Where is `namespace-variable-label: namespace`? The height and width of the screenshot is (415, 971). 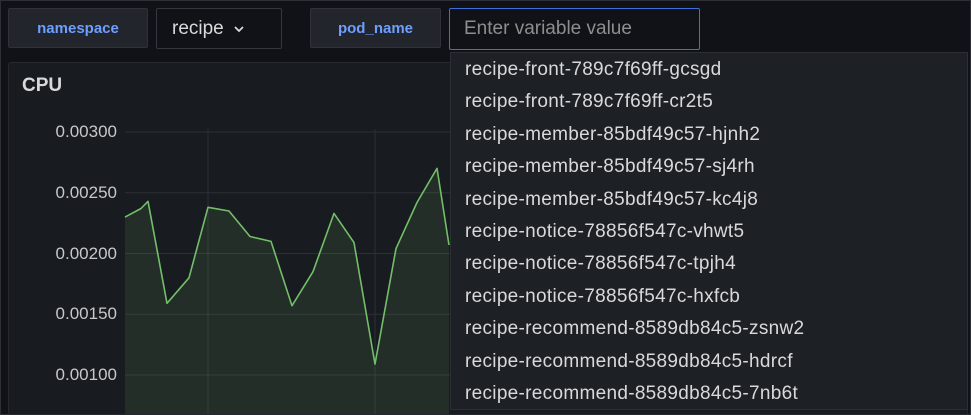
namespace-variable-label: namespace is located at coordinates (78, 28).